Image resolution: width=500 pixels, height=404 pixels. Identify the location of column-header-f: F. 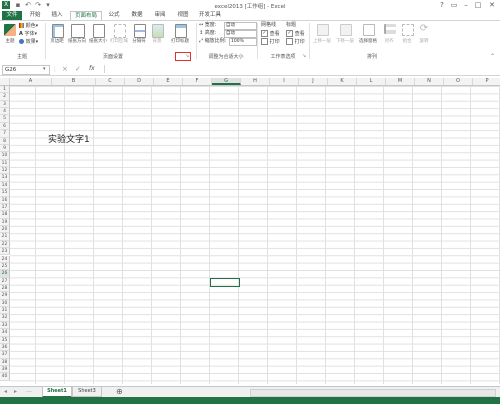
(197, 81).